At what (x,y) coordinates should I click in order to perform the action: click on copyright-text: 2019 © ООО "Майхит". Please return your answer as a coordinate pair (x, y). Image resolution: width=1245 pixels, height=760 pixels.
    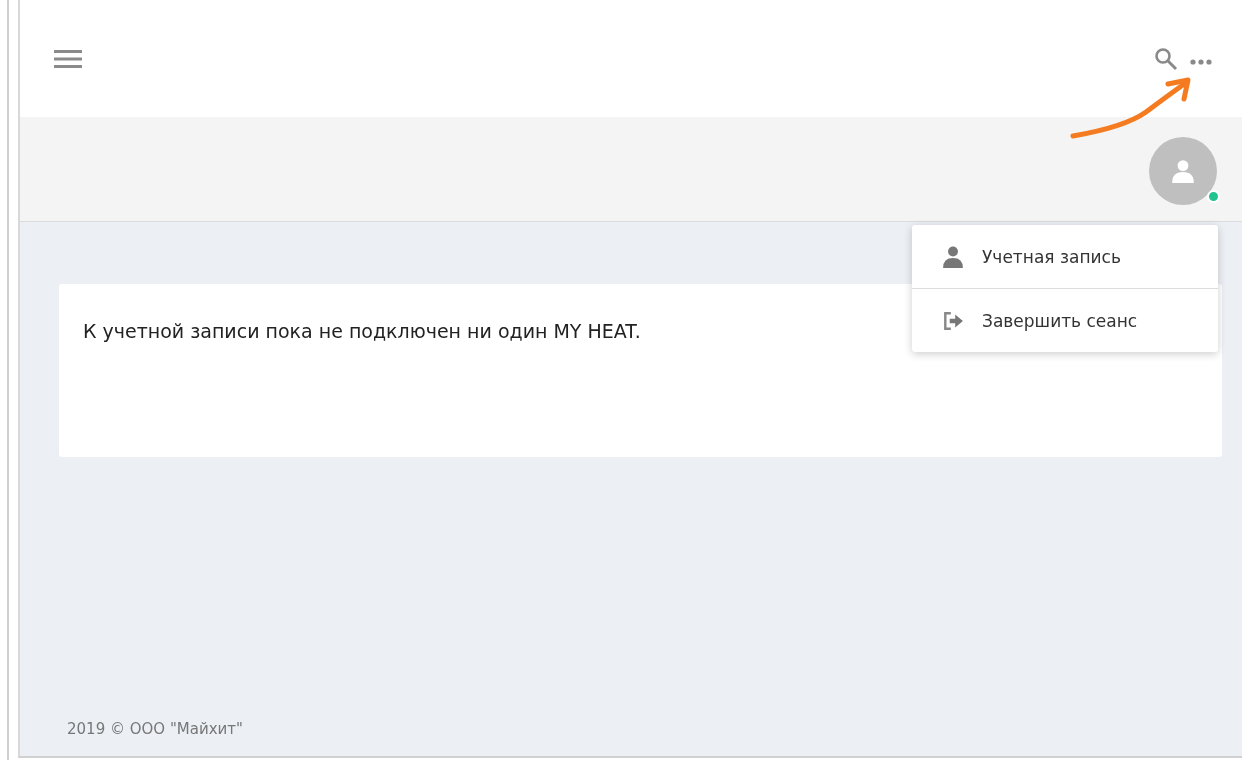
    Looking at the image, I should click on (155, 729).